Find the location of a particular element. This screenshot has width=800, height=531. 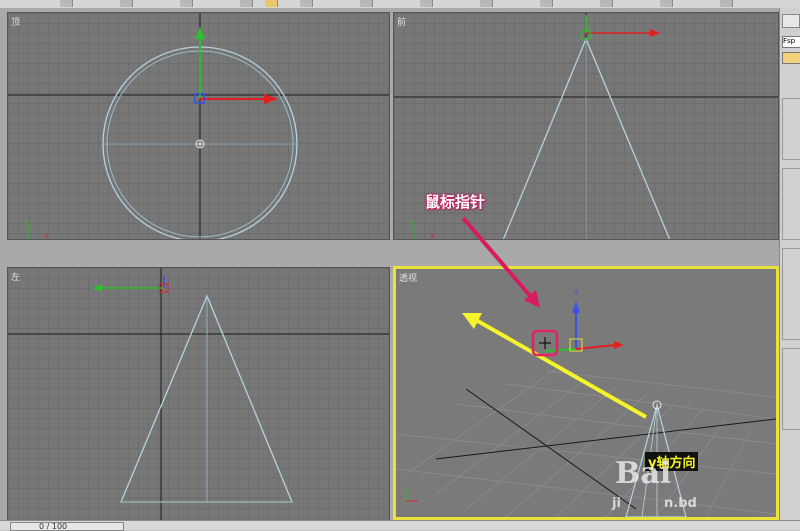

watermark-sub: n.bd is located at coordinates (680, 503).